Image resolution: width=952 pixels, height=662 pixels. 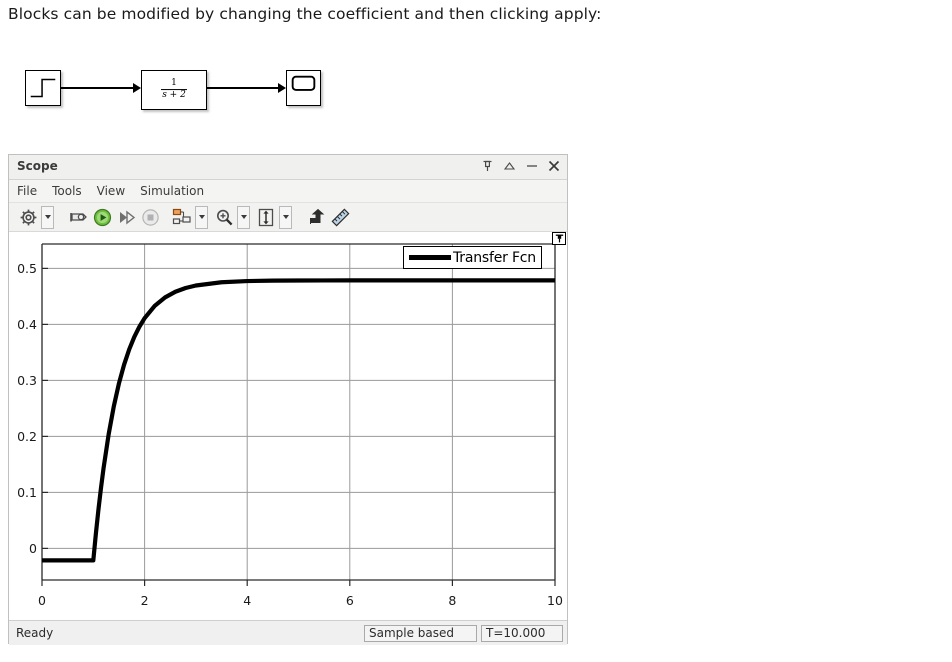 I want to click on gear-icon-glyph, so click(x=28, y=217).